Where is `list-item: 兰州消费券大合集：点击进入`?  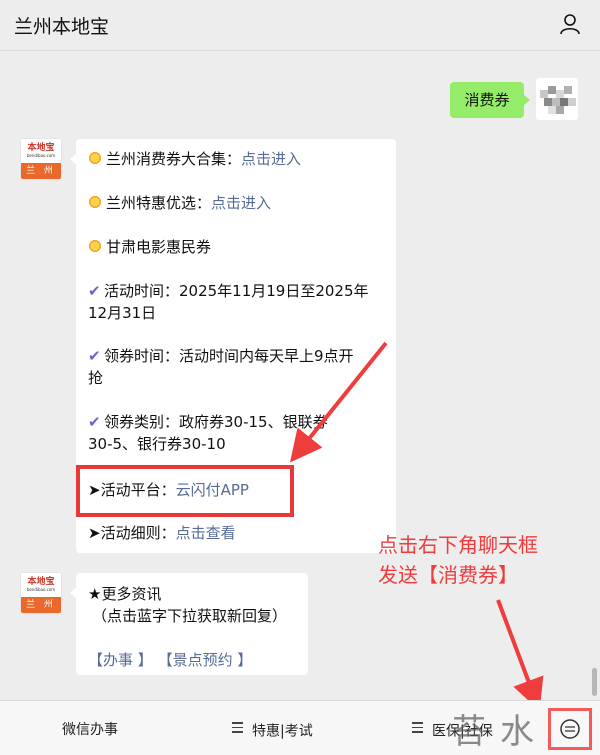 list-item: 兰州消费券大合集：点击进入 is located at coordinates (194, 159).